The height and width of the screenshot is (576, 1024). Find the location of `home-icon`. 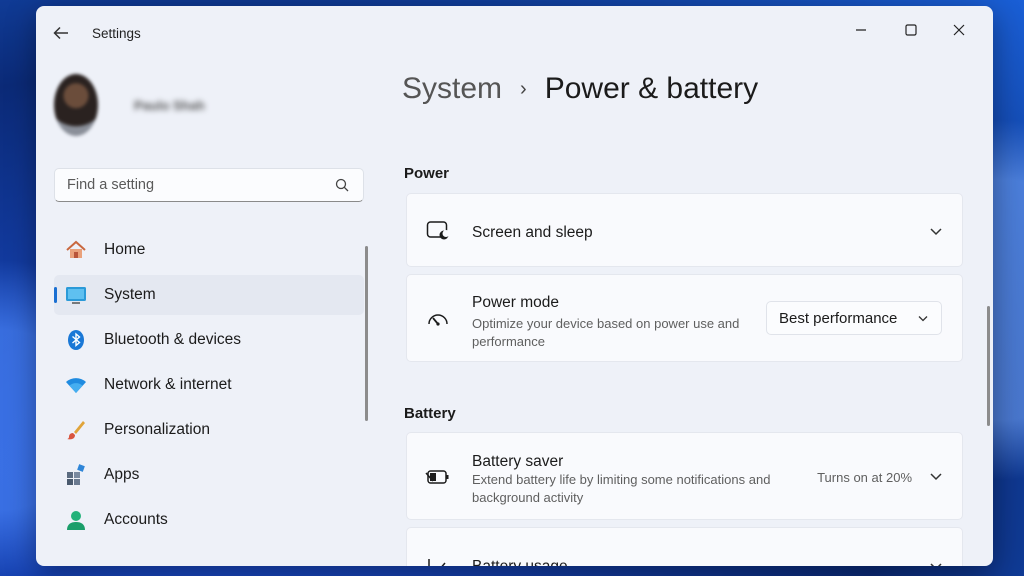

home-icon is located at coordinates (76, 250).